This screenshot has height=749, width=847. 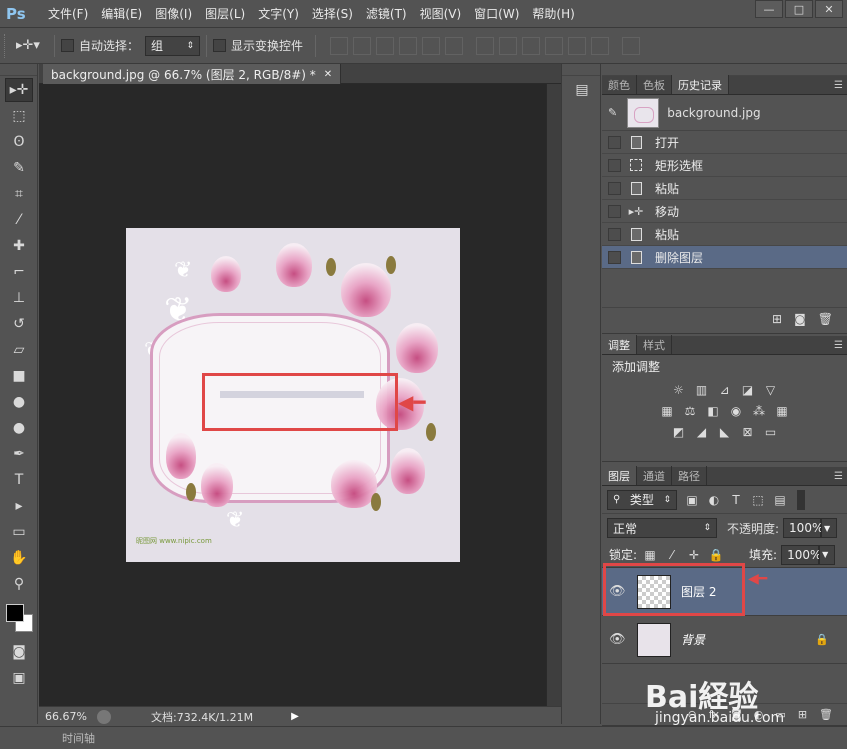 What do you see at coordinates (328, 74) in the screenshot?
I see `tab-close-icon: ✕` at bounding box center [328, 74].